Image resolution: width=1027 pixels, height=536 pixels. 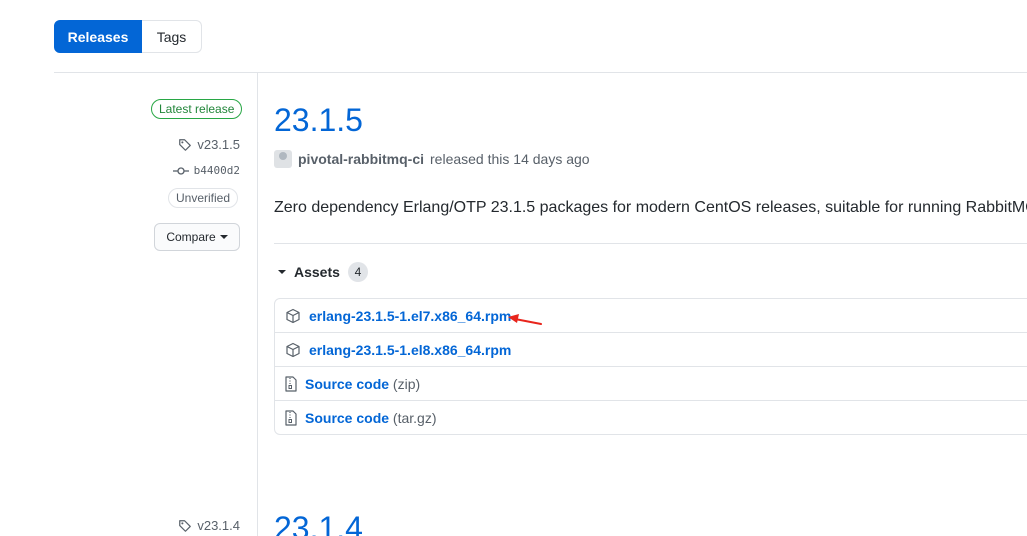 I want to click on asset-link: Source code (tar.gz), so click(x=371, y=418).